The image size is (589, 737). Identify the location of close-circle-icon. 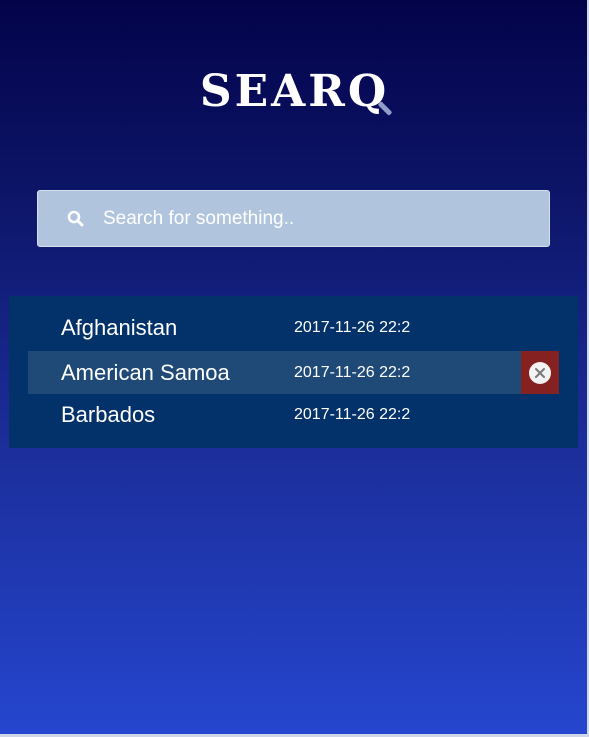
(540, 372).